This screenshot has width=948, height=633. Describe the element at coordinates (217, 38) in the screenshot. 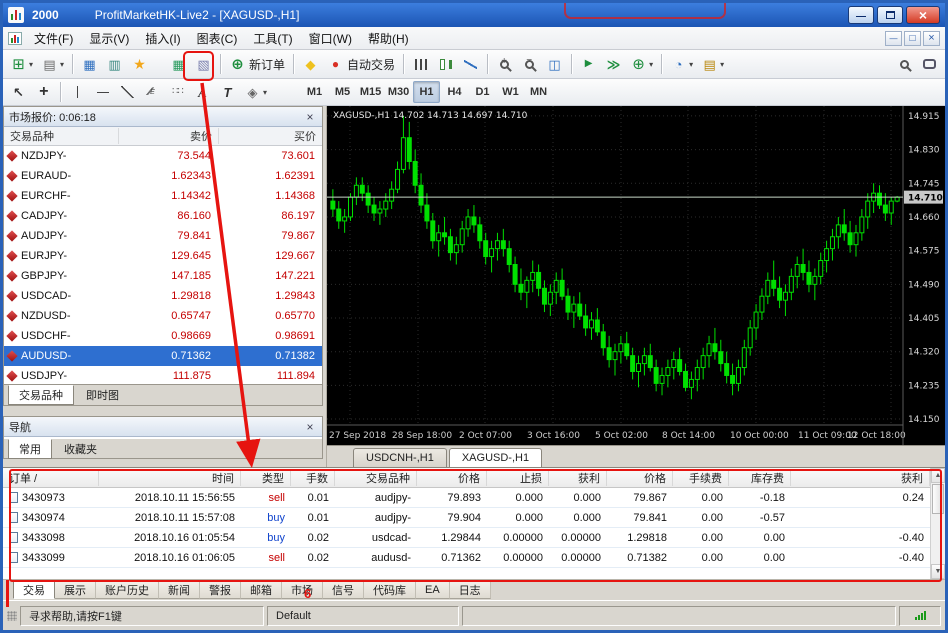

I see `menu-item: 图表(C)` at that location.